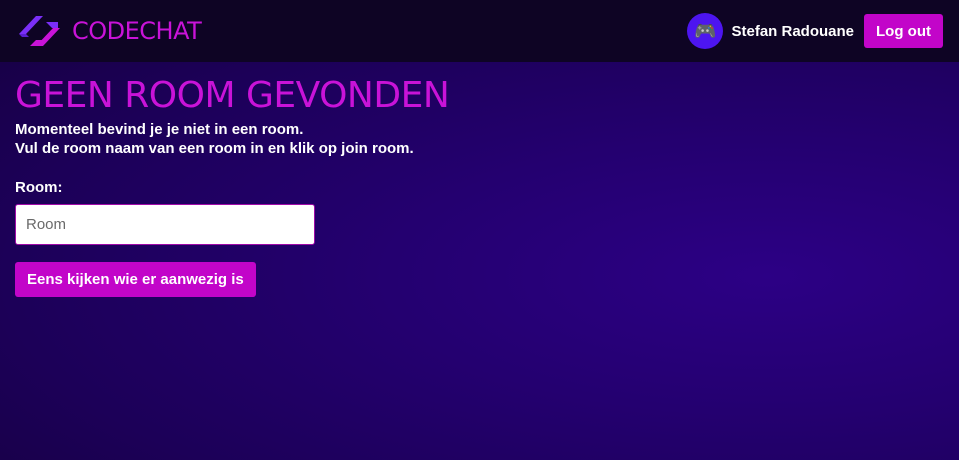  What do you see at coordinates (793, 31) in the screenshot?
I see `user-name: Stefan Radouane` at bounding box center [793, 31].